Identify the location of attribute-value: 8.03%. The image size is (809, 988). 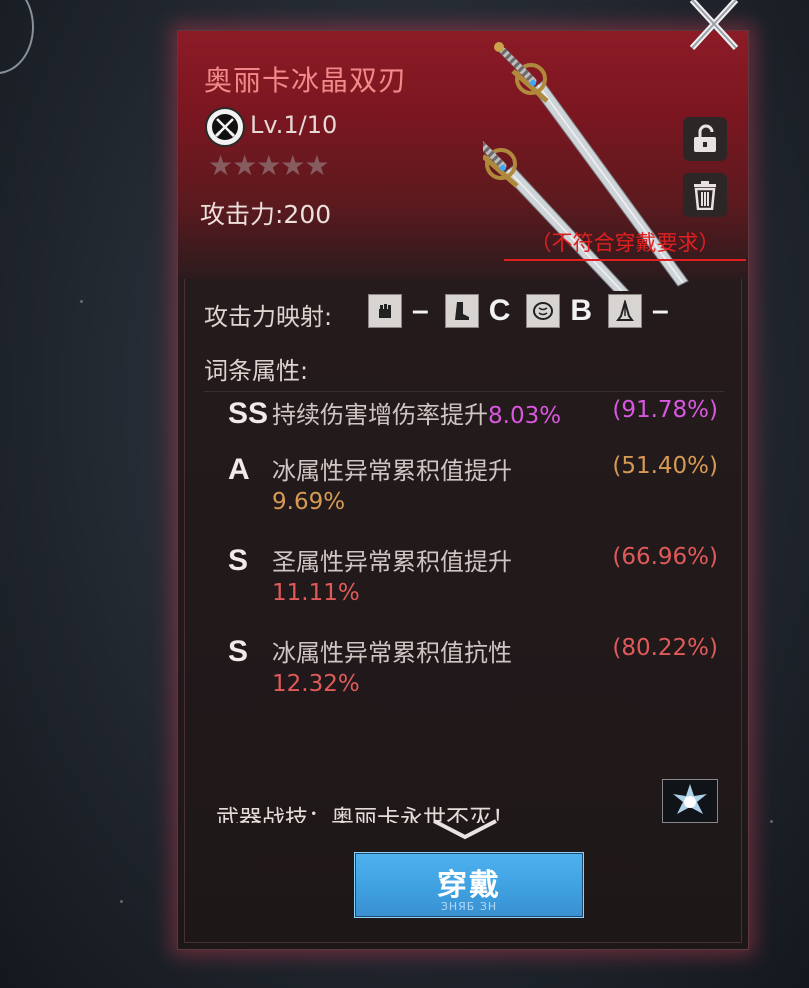
(525, 416).